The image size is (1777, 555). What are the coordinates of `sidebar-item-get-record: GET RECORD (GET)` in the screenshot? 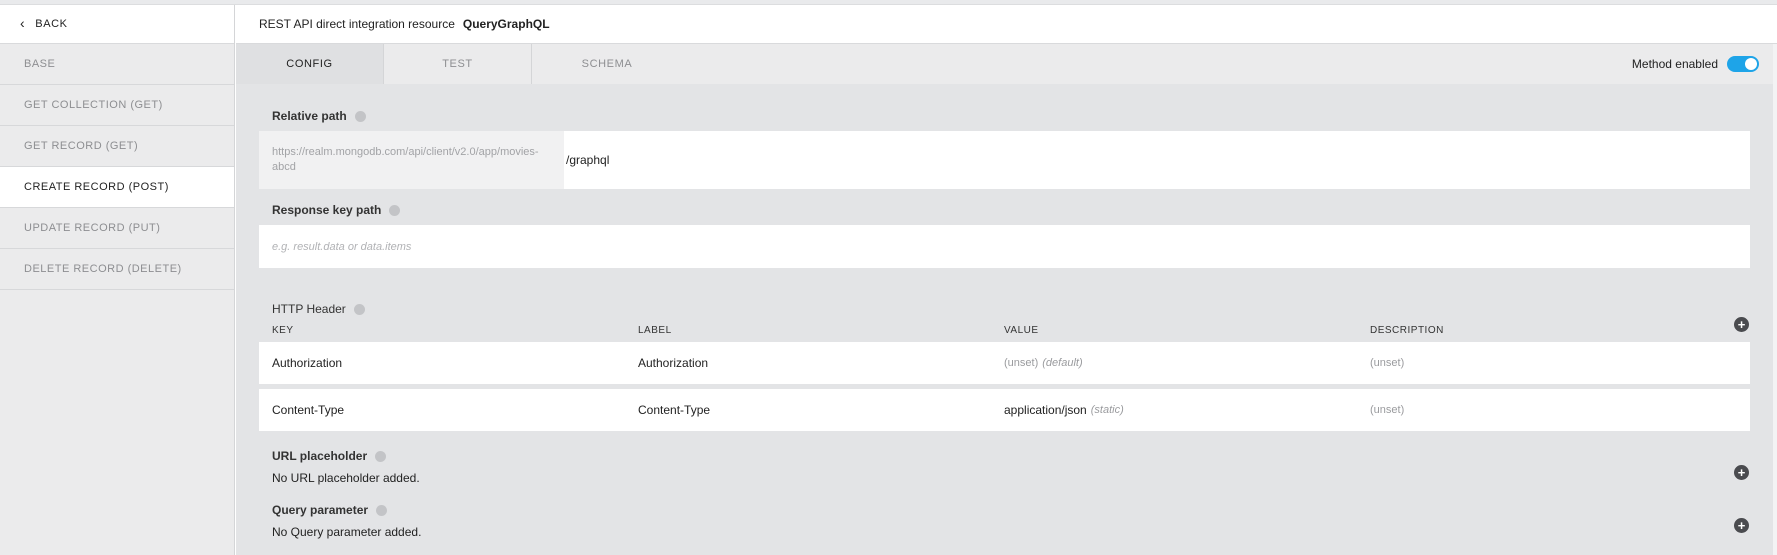 It's located at (117, 146).